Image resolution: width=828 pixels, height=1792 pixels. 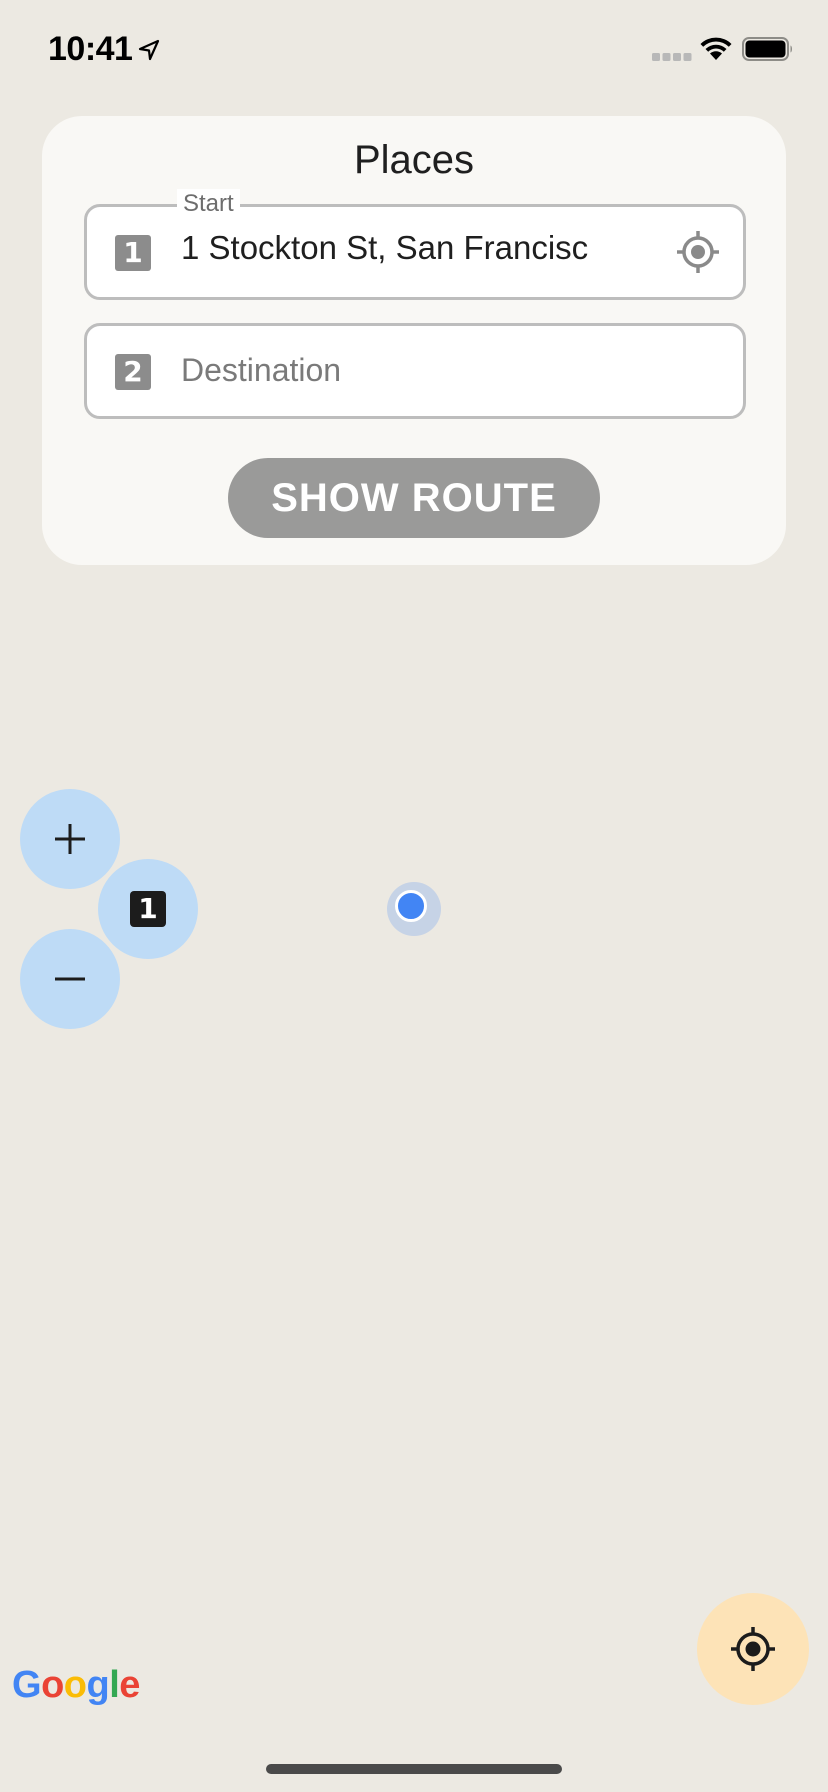 I want to click on home-indicator, so click(x=414, y=1769).